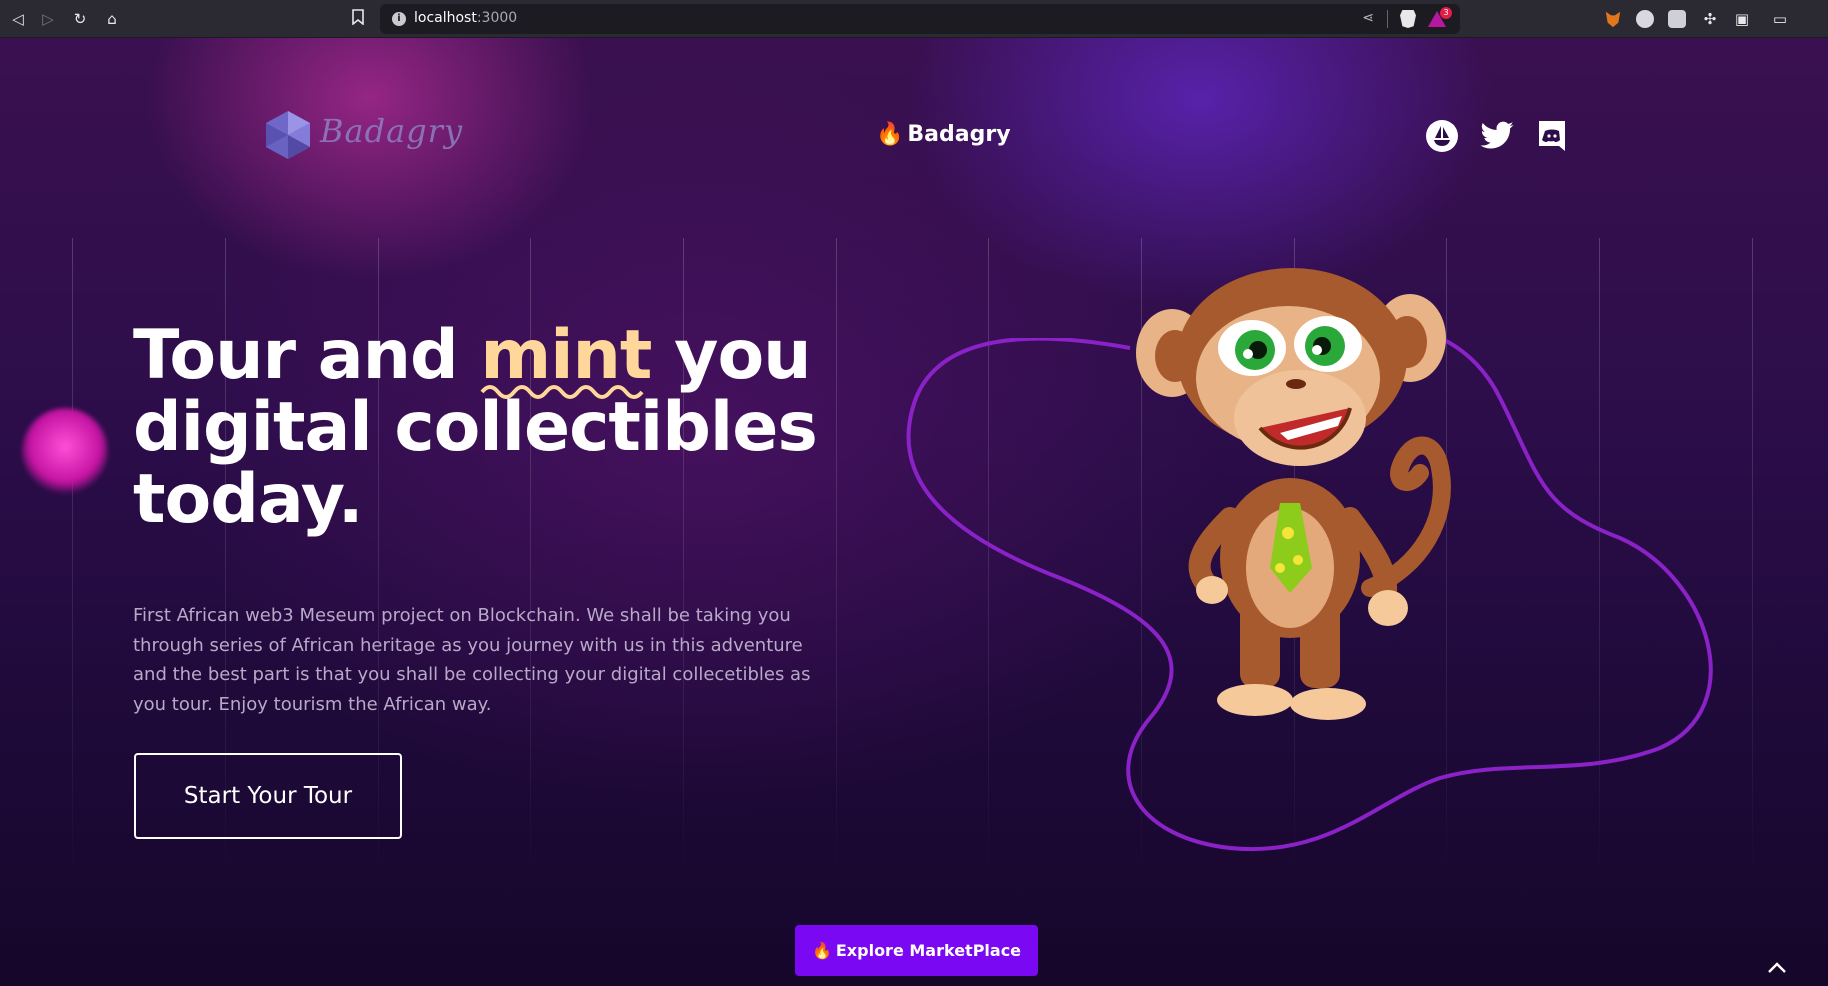 The width and height of the screenshot is (1828, 986). What do you see at coordinates (392, 131) in the screenshot?
I see `logo-text: Badagry` at bounding box center [392, 131].